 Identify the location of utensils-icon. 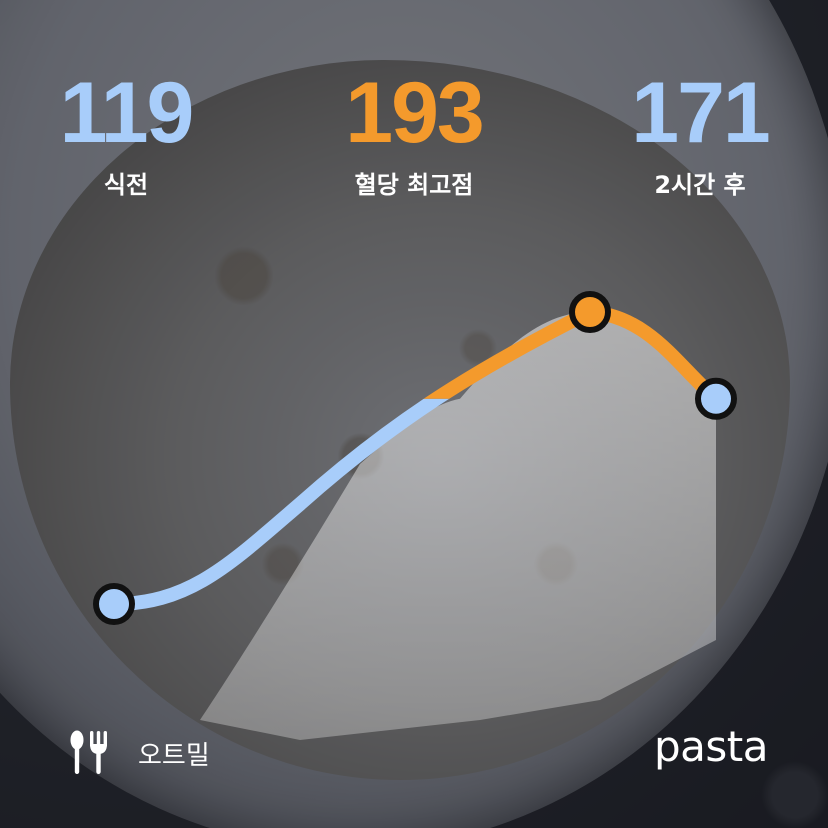
(88, 752).